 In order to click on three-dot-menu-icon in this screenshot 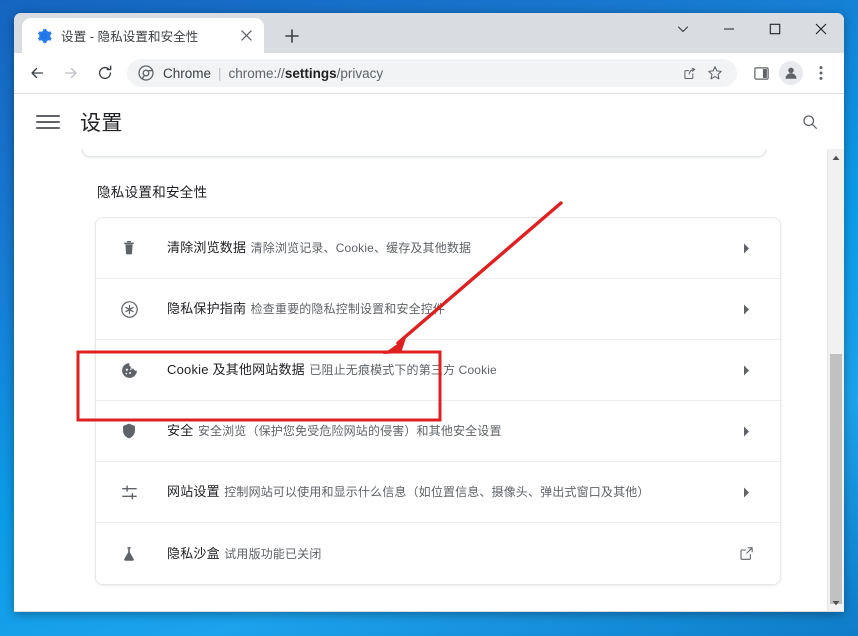, I will do `click(821, 73)`.